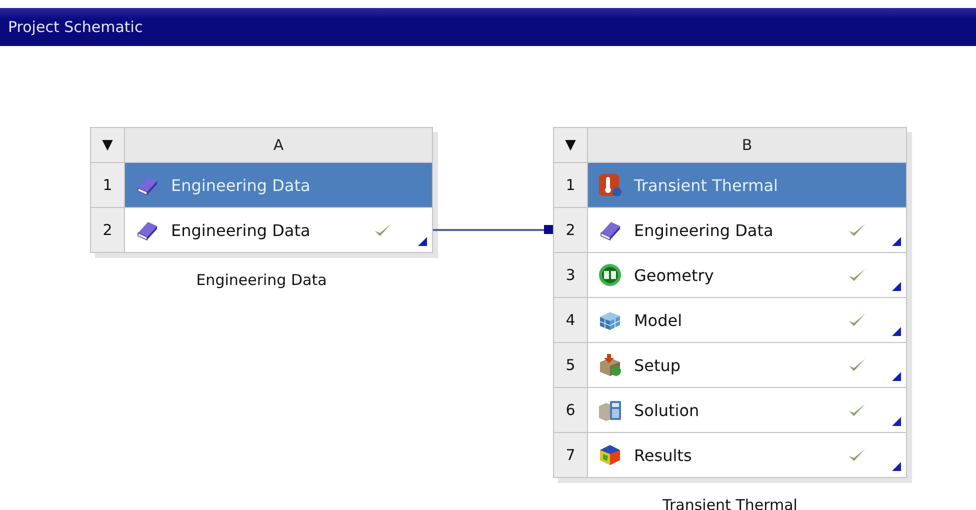 The image size is (976, 510). I want to click on row-number: 3, so click(571, 275).